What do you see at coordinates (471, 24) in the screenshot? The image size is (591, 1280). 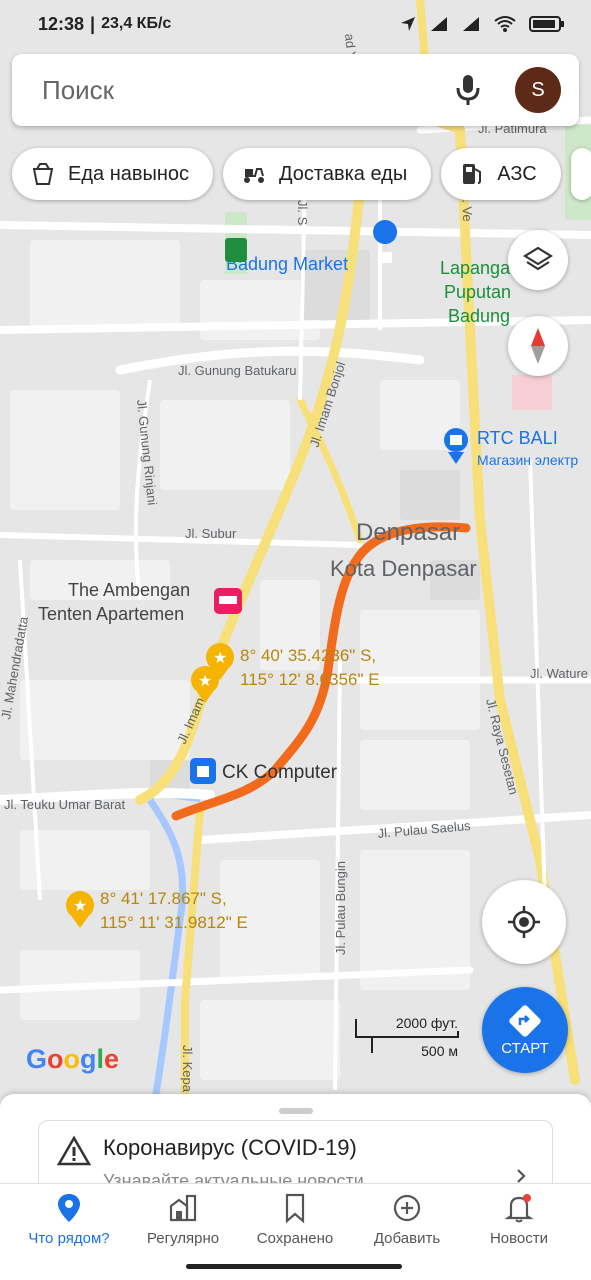 I see `signal-2-icon` at bounding box center [471, 24].